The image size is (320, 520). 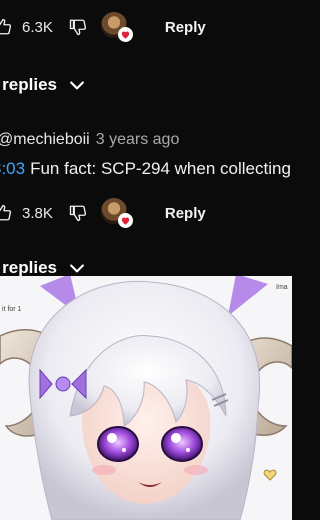 I want to click on replies-toggle: 5 replies, so click(x=43, y=85).